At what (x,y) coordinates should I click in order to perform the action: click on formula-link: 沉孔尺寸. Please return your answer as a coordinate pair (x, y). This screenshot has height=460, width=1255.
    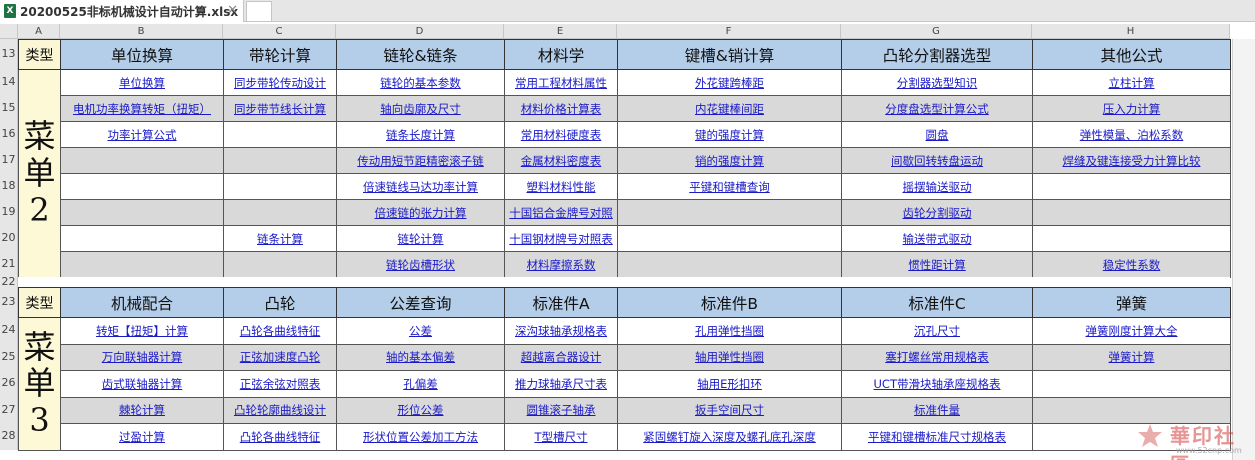
    Looking at the image, I should click on (937, 331).